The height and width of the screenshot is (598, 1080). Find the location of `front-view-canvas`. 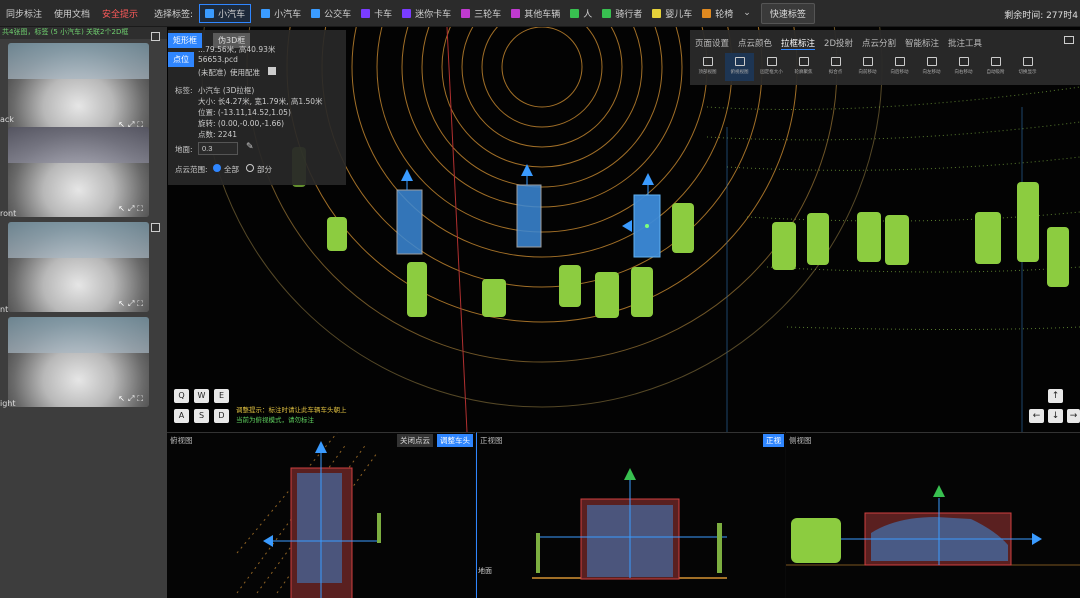

front-view-canvas is located at coordinates (631, 515).